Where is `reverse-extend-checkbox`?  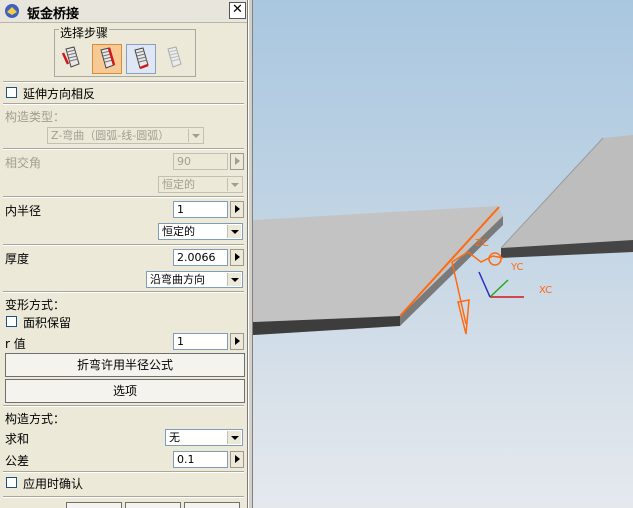 reverse-extend-checkbox is located at coordinates (11, 92).